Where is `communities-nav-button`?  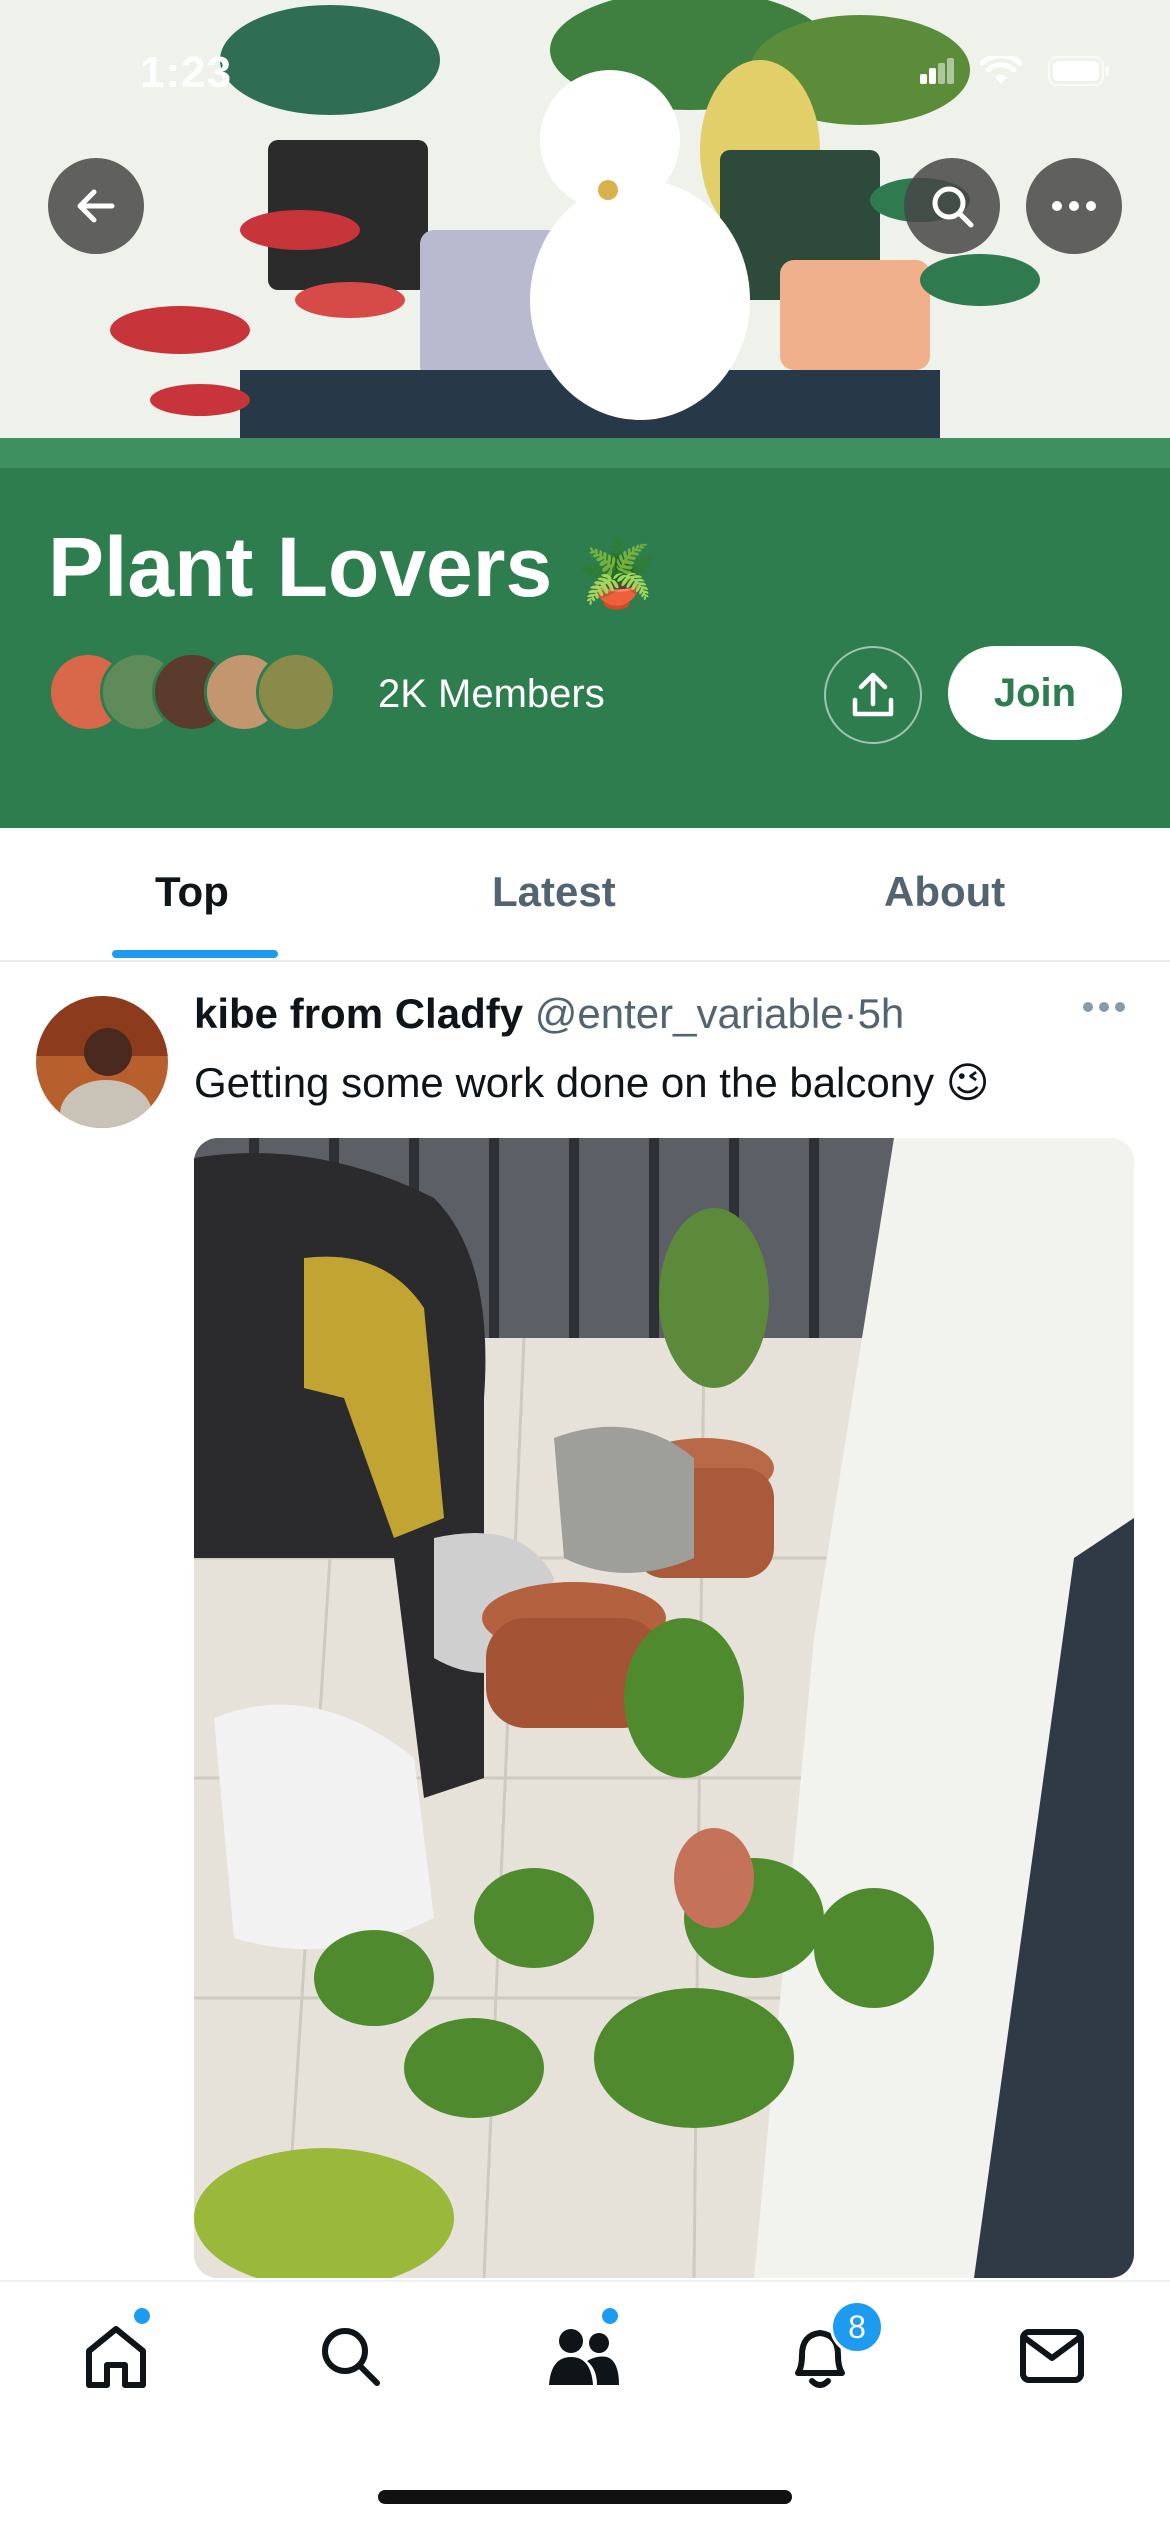 communities-nav-button is located at coordinates (584, 2356).